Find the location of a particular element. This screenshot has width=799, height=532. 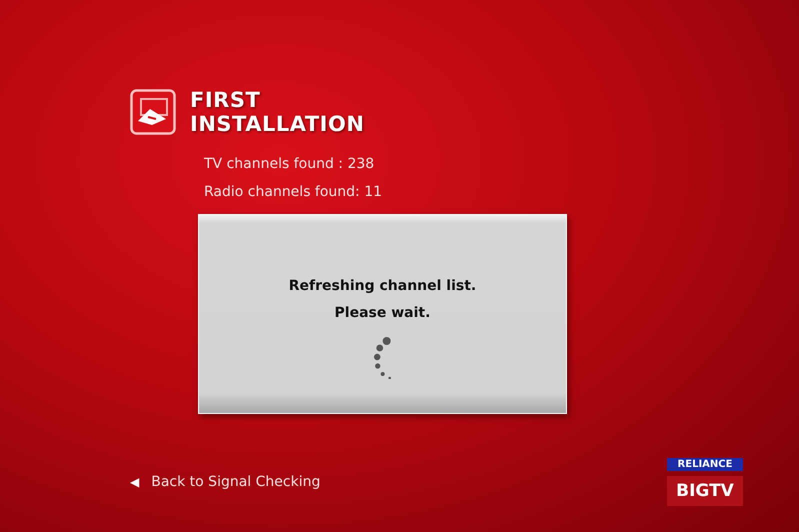

back-link: ◀ Back to Signal Checking is located at coordinates (225, 482).